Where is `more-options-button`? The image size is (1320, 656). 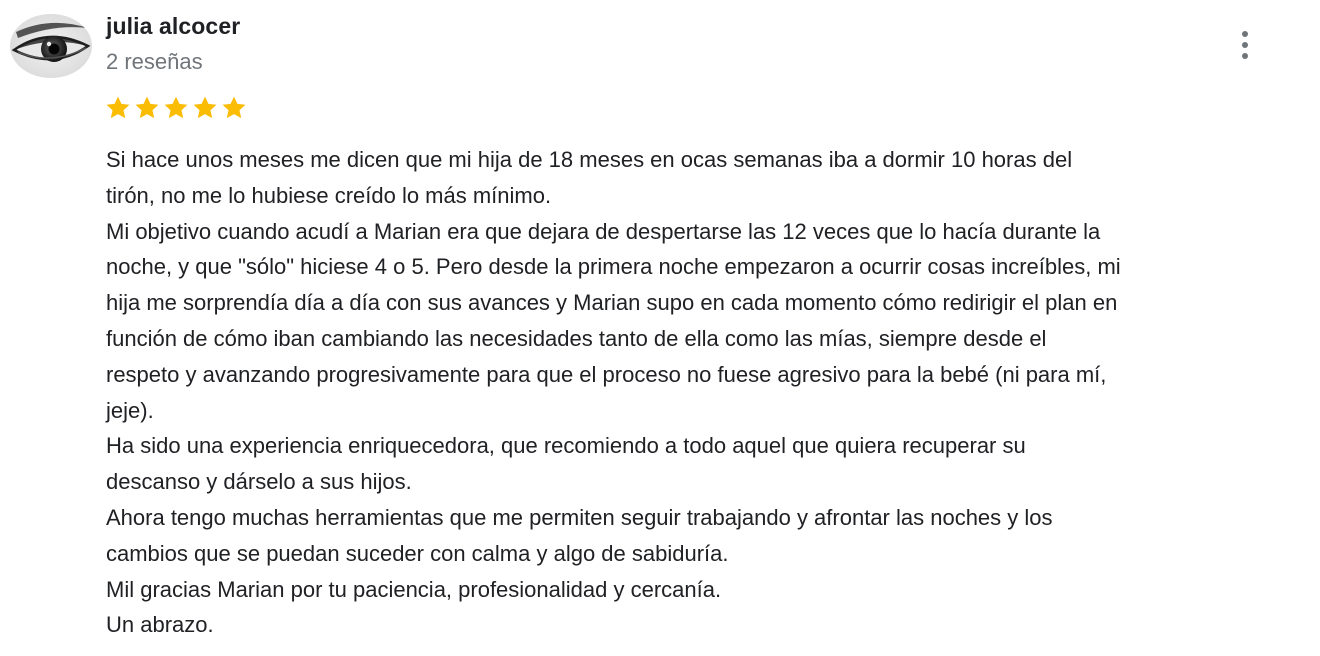 more-options-button is located at coordinates (1245, 45).